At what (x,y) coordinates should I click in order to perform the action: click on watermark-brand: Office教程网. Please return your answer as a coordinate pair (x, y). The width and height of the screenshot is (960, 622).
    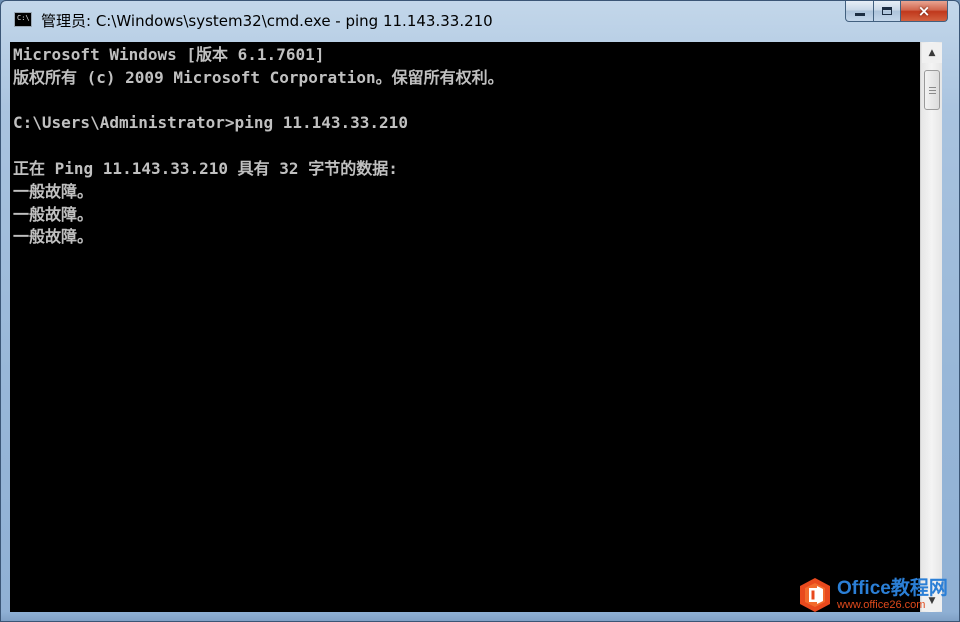
    Looking at the image, I should click on (892, 588).